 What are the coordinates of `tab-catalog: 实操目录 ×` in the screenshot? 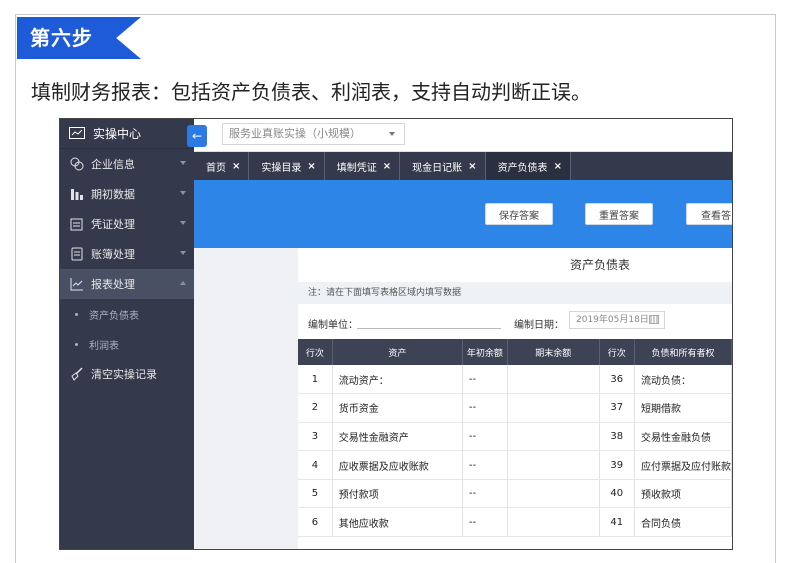 It's located at (287, 166).